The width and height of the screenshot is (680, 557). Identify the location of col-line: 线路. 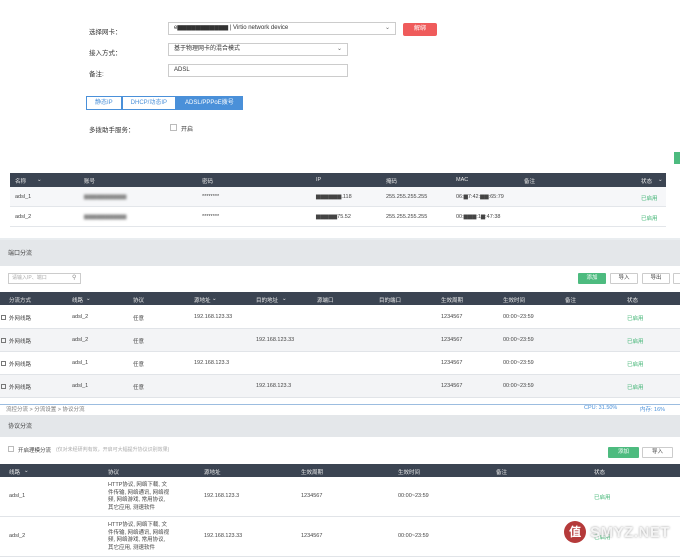
(15, 473).